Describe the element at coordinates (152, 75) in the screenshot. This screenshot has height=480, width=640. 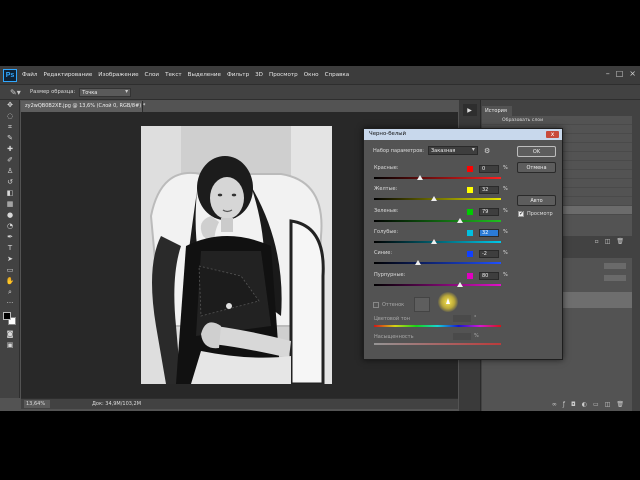
I see `menu-layers: Слои` at that location.